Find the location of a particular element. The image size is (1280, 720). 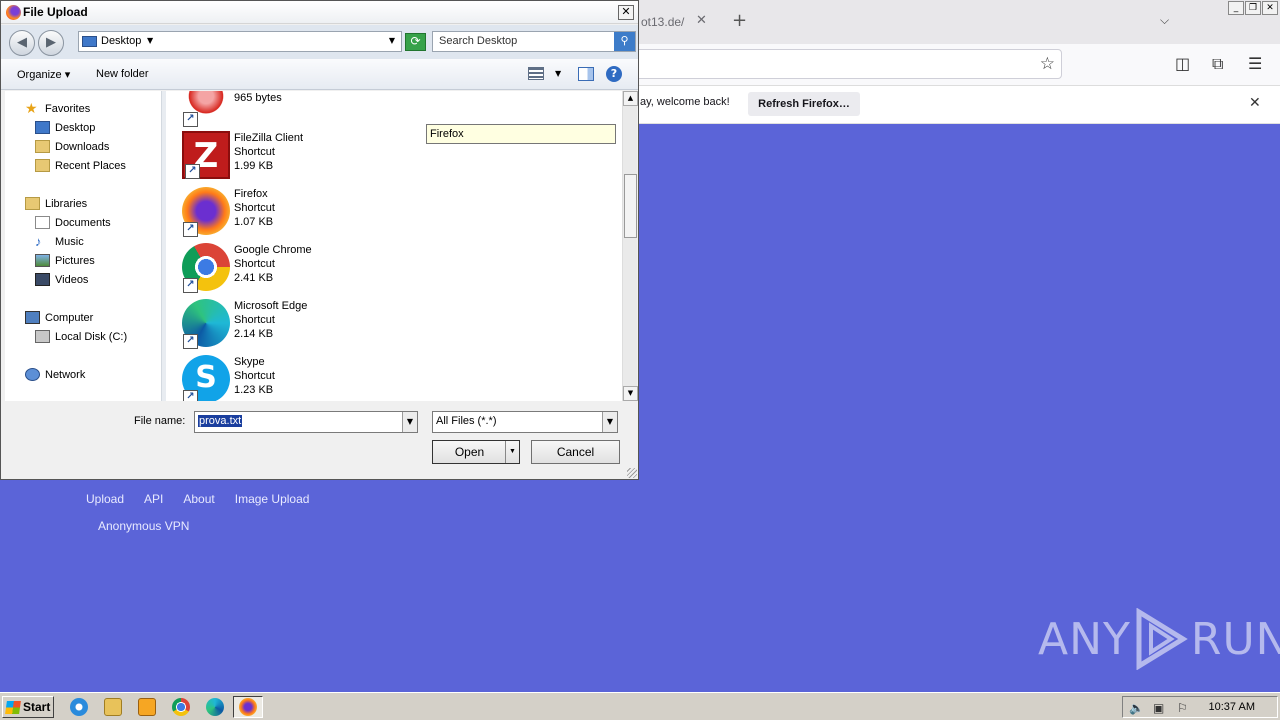

file-explorer-icon is located at coordinates (113, 707).